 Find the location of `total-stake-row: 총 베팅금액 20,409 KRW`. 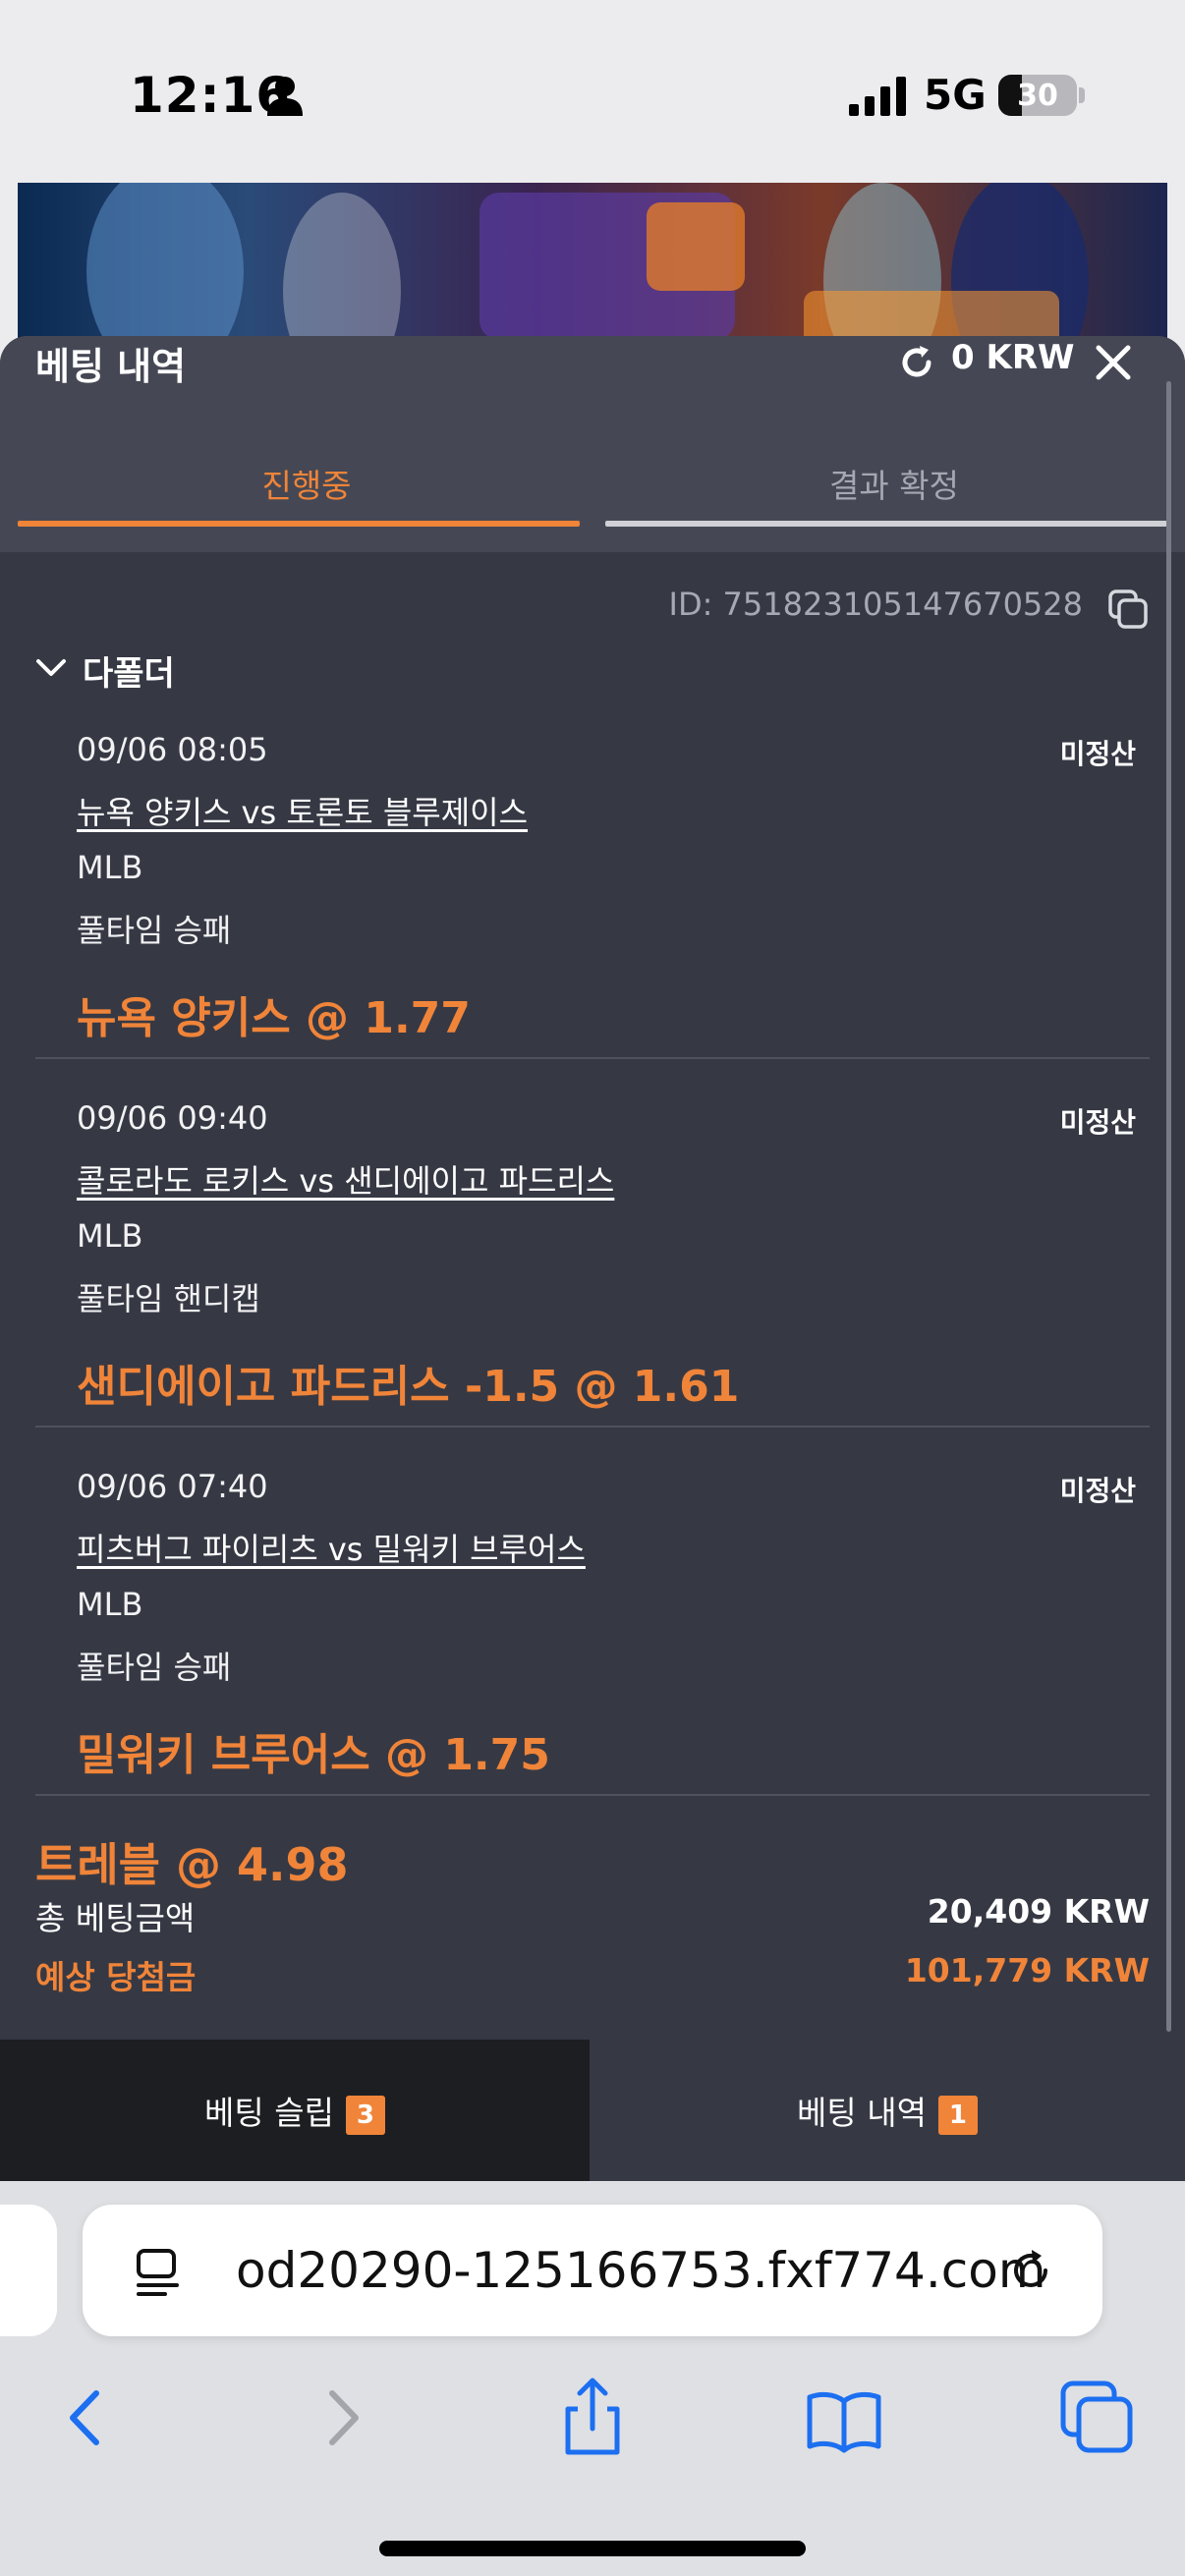

total-stake-row: 총 베팅금액 20,409 KRW is located at coordinates (592, 1915).